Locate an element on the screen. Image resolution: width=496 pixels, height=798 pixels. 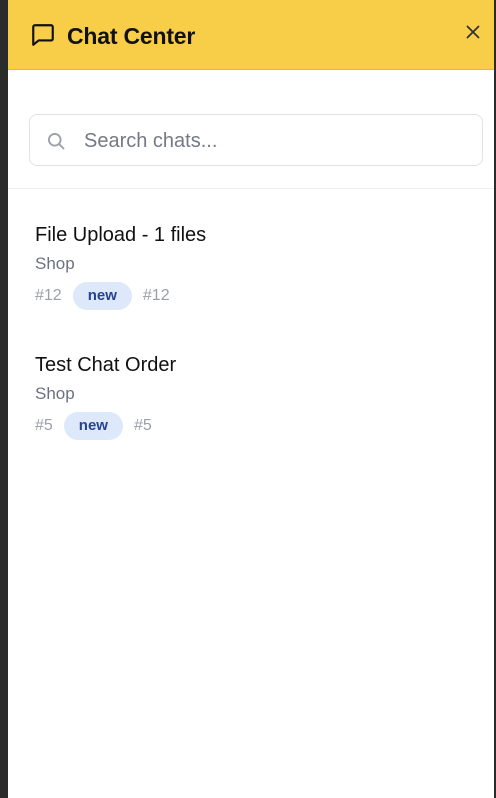
page-title: Chat Center is located at coordinates (131, 36).